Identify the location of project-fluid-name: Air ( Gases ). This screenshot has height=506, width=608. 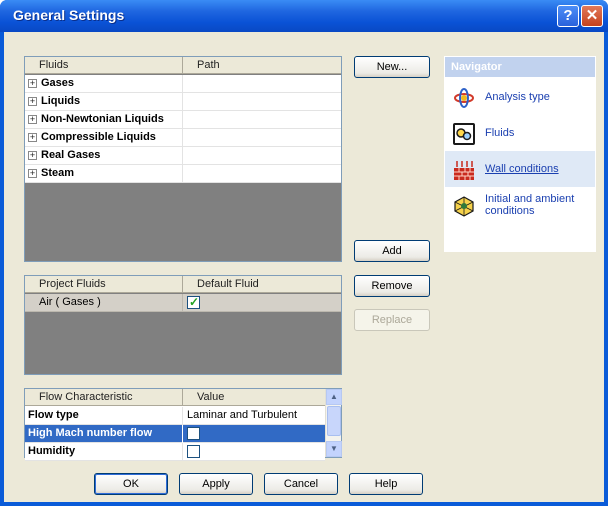
(104, 303).